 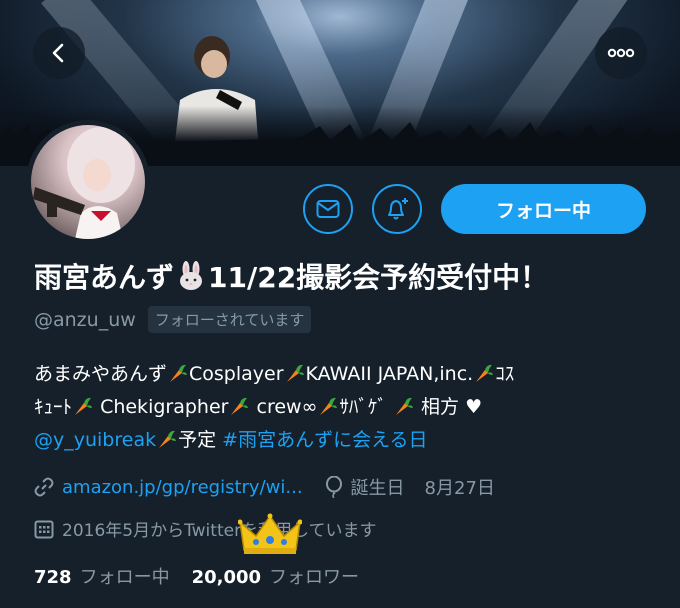 What do you see at coordinates (226, 577) in the screenshot?
I see `followers-count: 20,000` at bounding box center [226, 577].